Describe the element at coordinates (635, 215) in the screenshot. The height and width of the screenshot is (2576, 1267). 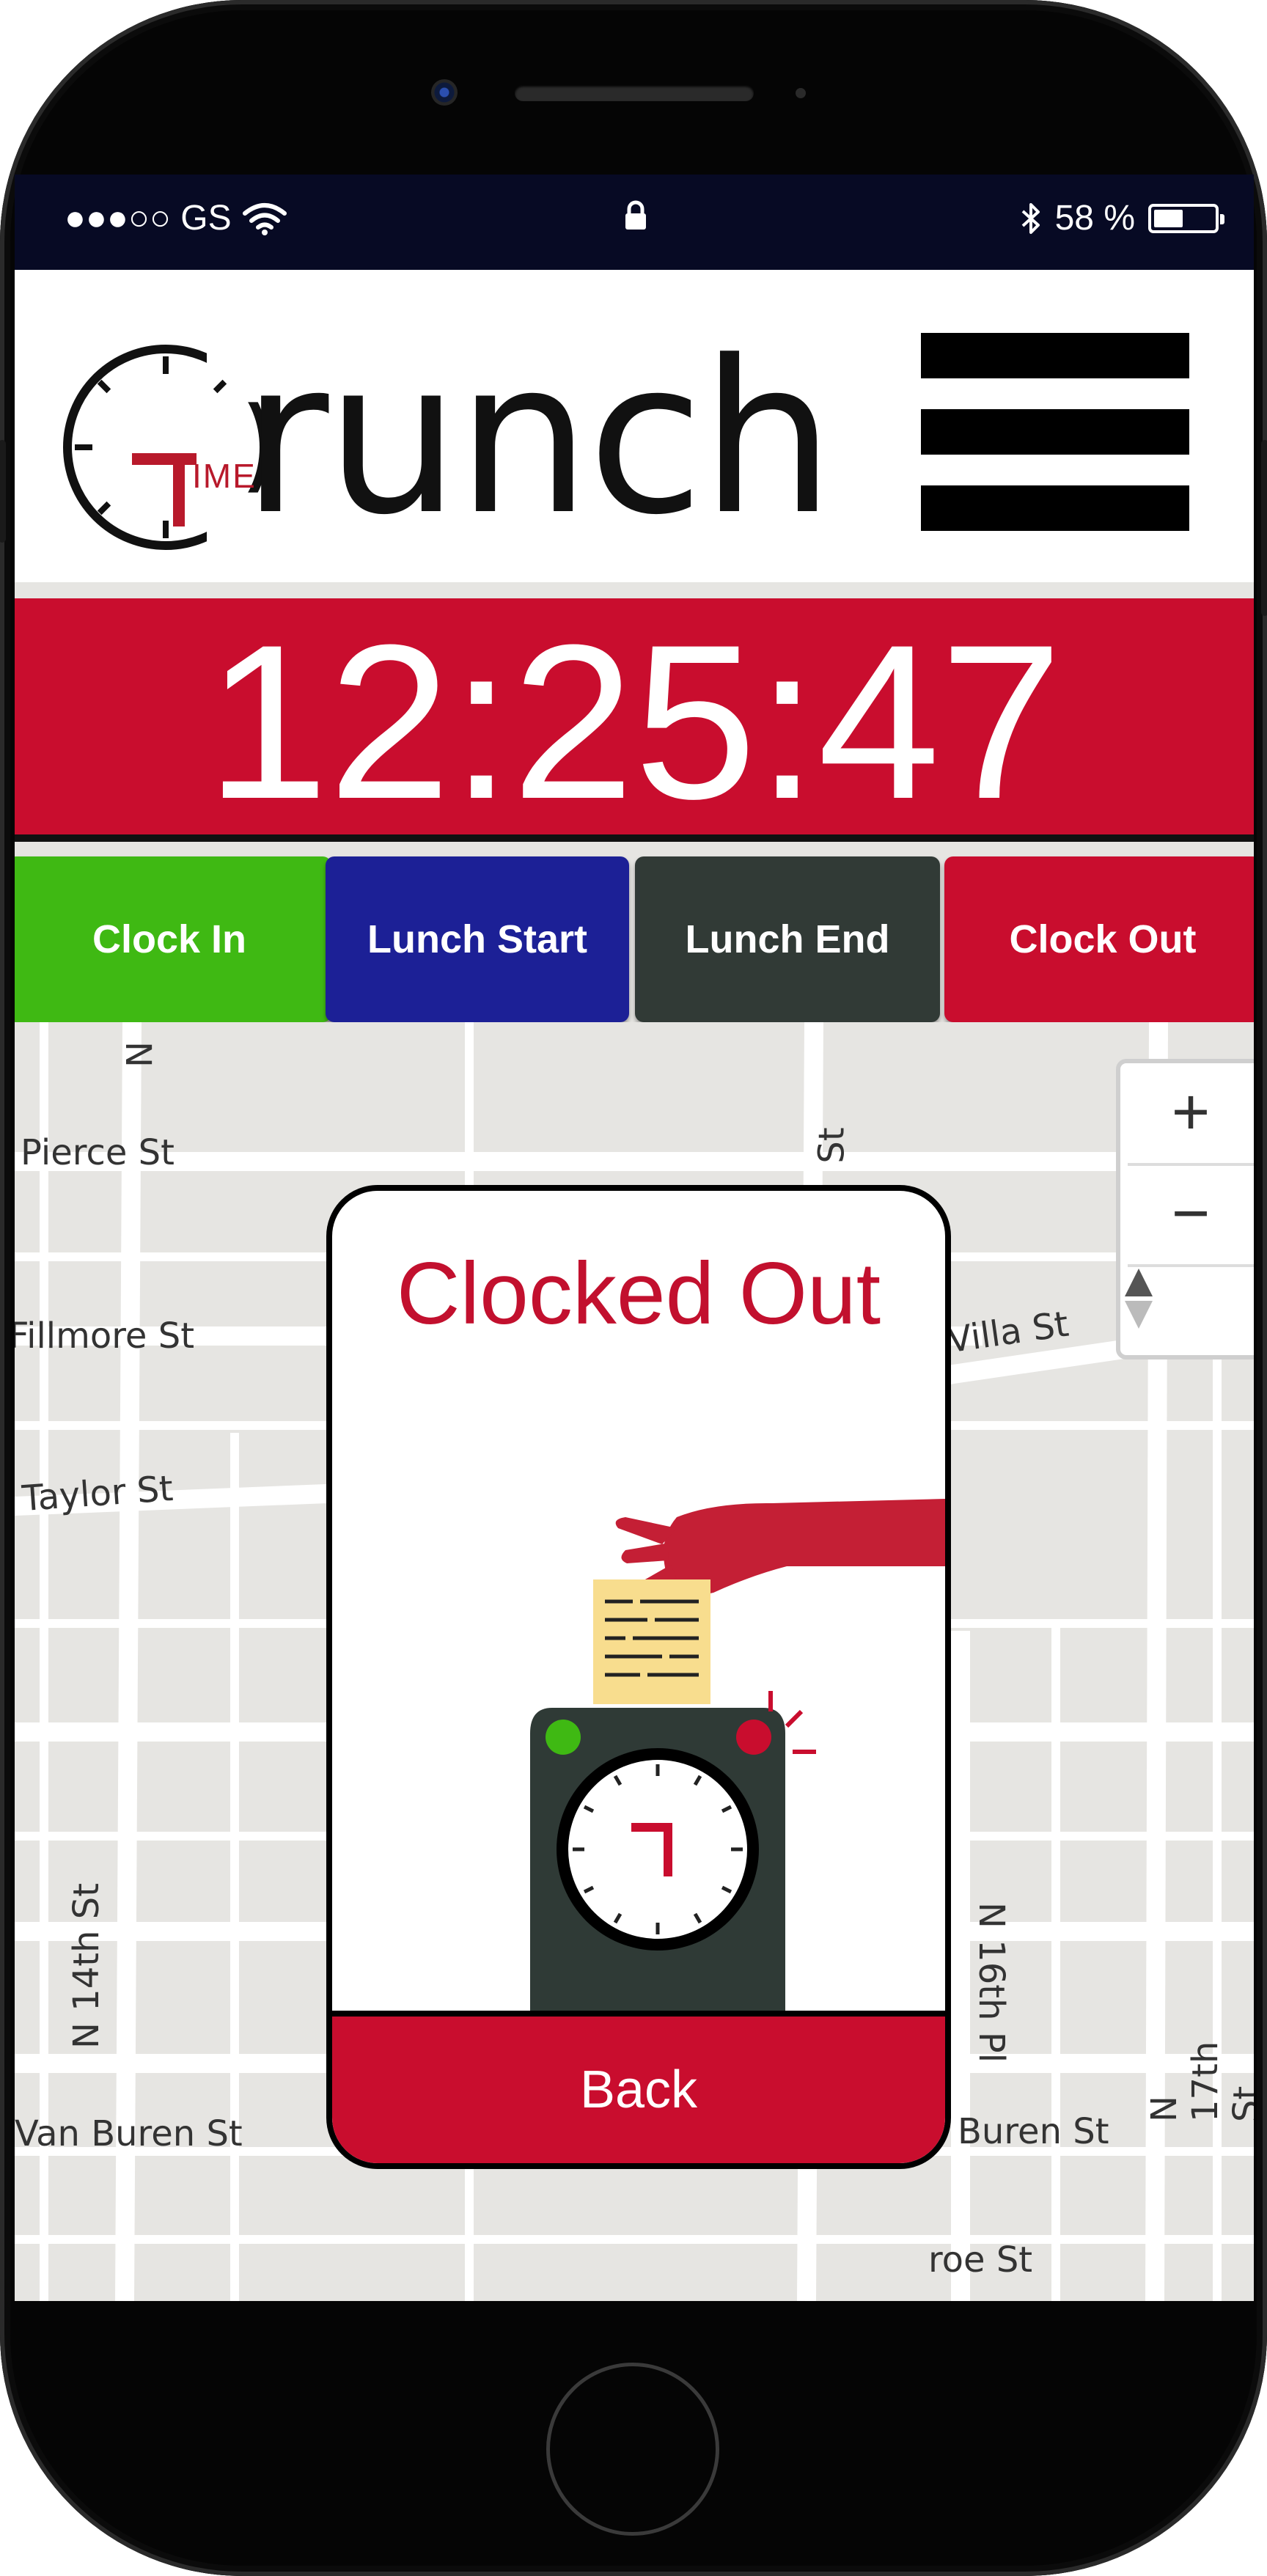
I see `lock-icon` at that location.